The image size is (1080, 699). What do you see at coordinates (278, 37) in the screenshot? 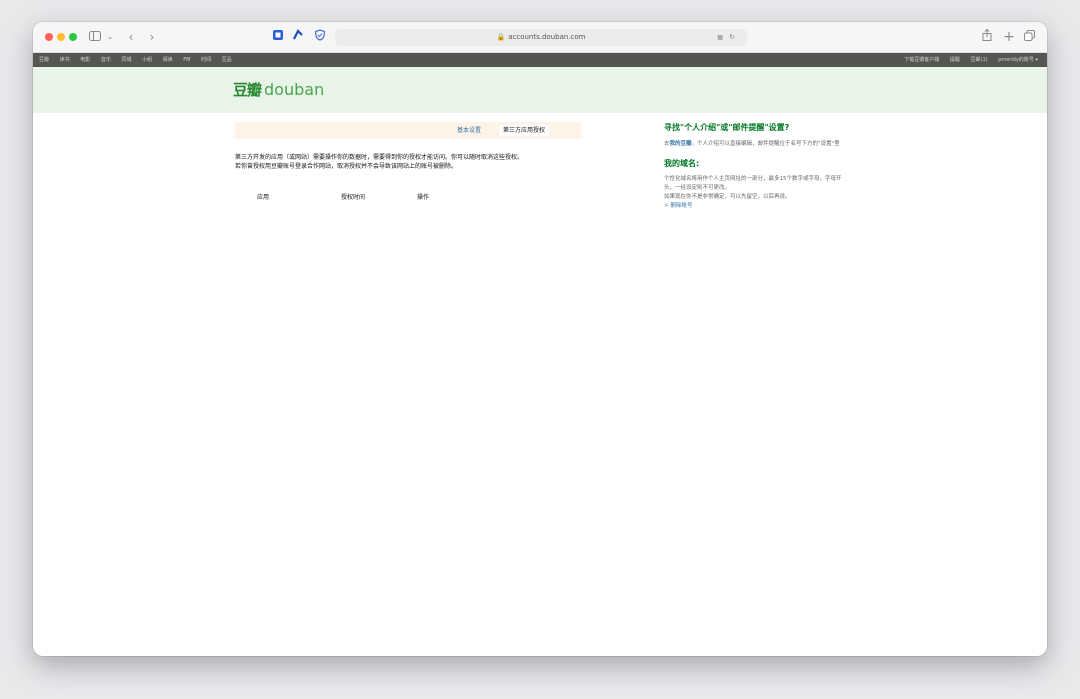
I see `extension-icon` at bounding box center [278, 37].